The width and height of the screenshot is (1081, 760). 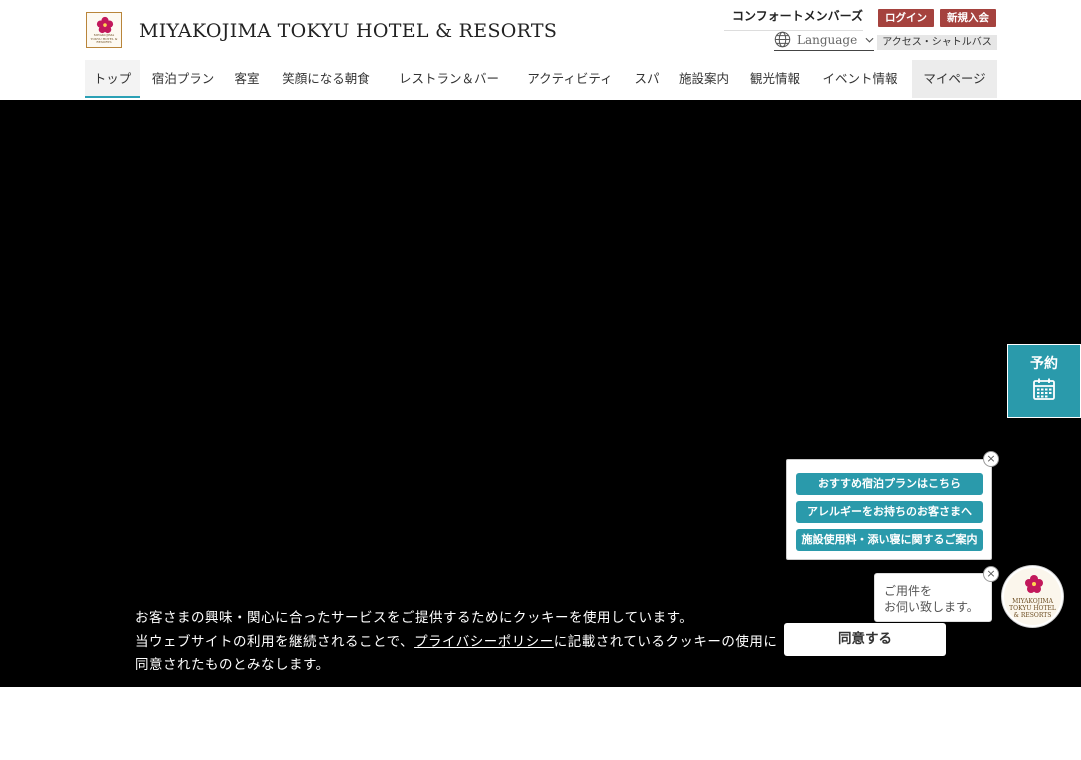 What do you see at coordinates (865, 639) in the screenshot?
I see `cookie-agree-button: 同意する` at bounding box center [865, 639].